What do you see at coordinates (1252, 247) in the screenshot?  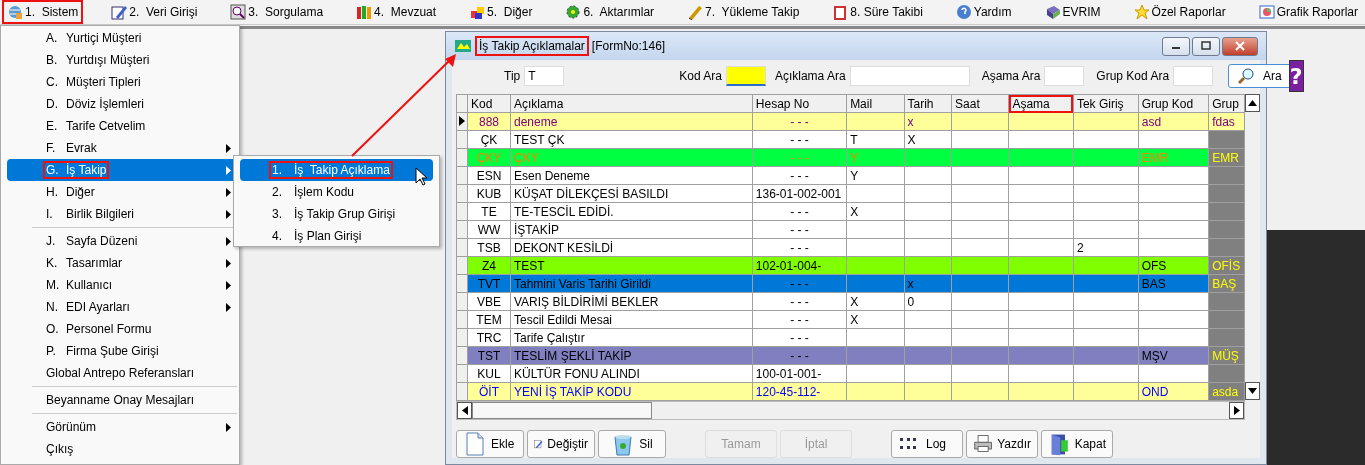 I see `vertical-scrollbar` at bounding box center [1252, 247].